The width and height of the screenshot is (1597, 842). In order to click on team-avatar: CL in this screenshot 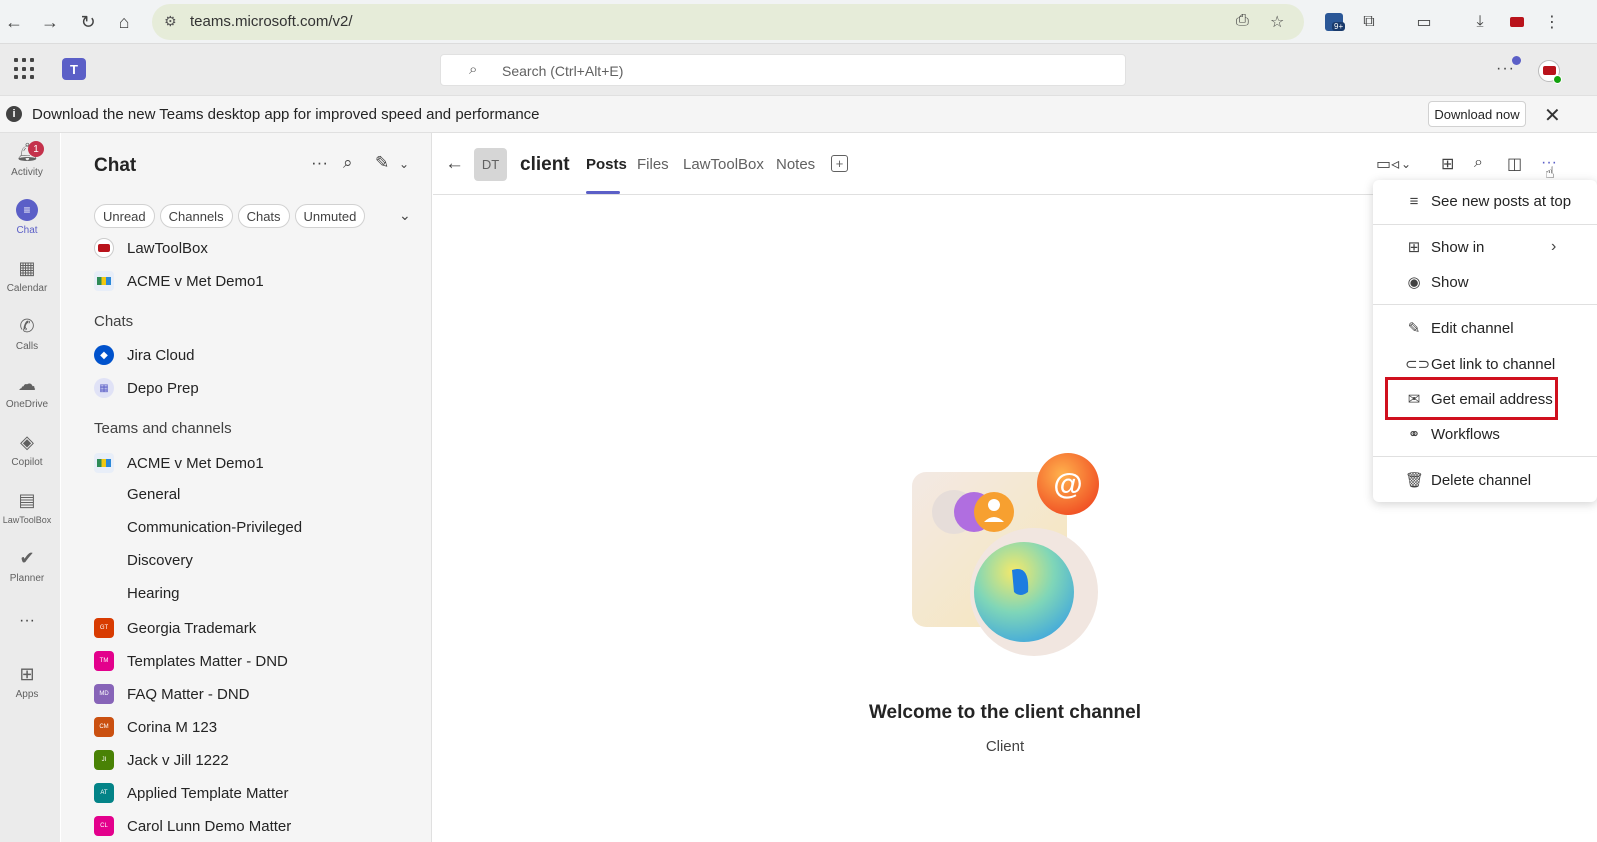, I will do `click(104, 826)`.